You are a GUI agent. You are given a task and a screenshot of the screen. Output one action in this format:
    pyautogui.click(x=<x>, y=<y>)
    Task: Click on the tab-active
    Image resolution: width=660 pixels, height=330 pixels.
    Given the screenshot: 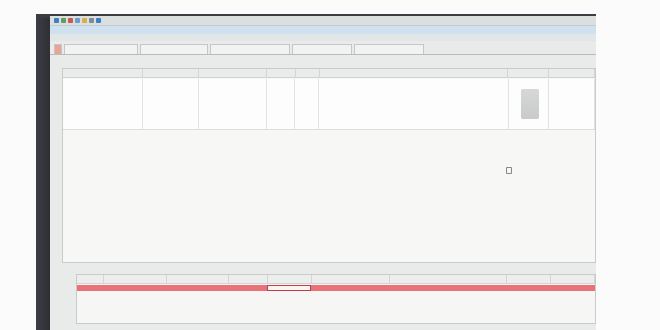 What is the action you would take?
    pyautogui.click(x=58, y=49)
    